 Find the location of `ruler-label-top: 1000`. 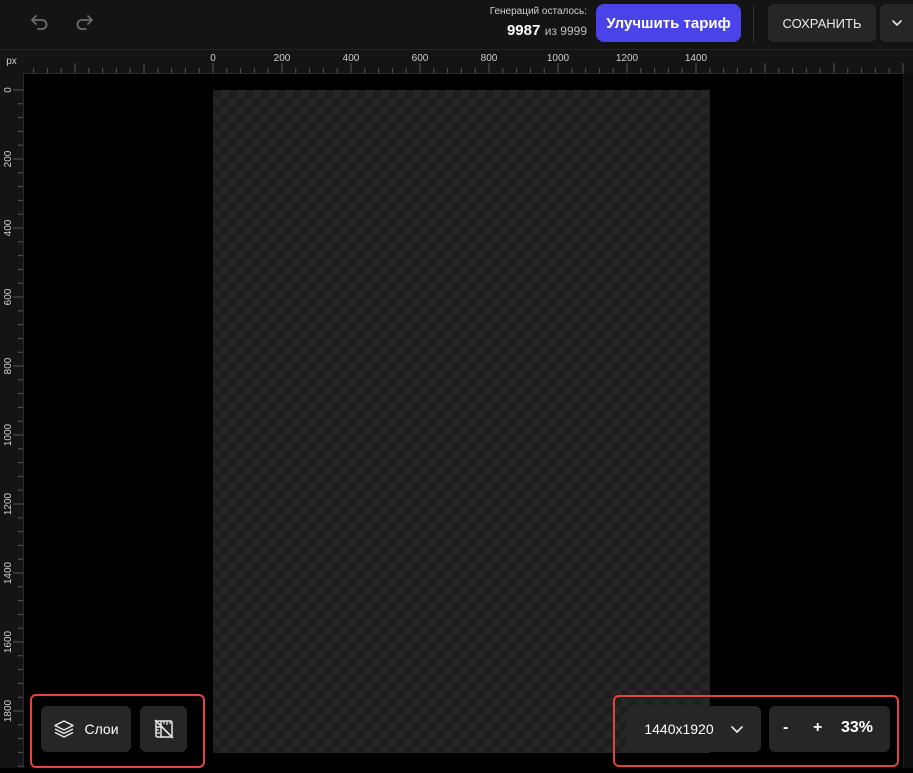

ruler-label-top: 1000 is located at coordinates (558, 58).